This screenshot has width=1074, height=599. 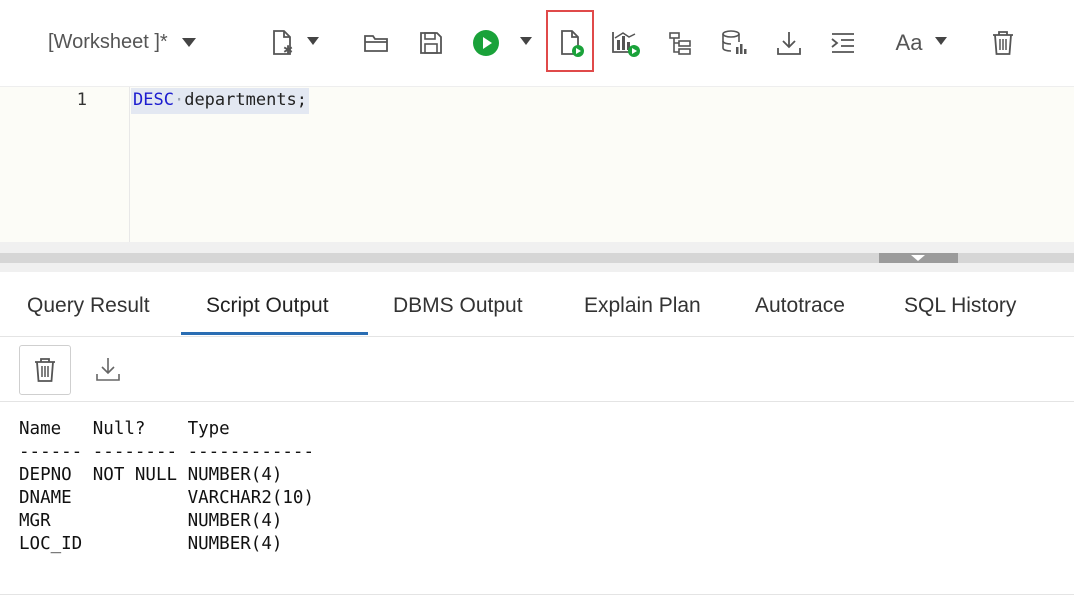 What do you see at coordinates (537, 257) in the screenshot?
I see `pane-splitter` at bounding box center [537, 257].